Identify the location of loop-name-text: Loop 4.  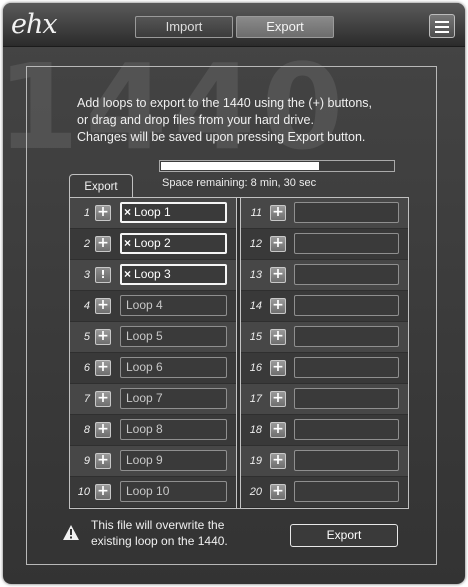
(144, 305).